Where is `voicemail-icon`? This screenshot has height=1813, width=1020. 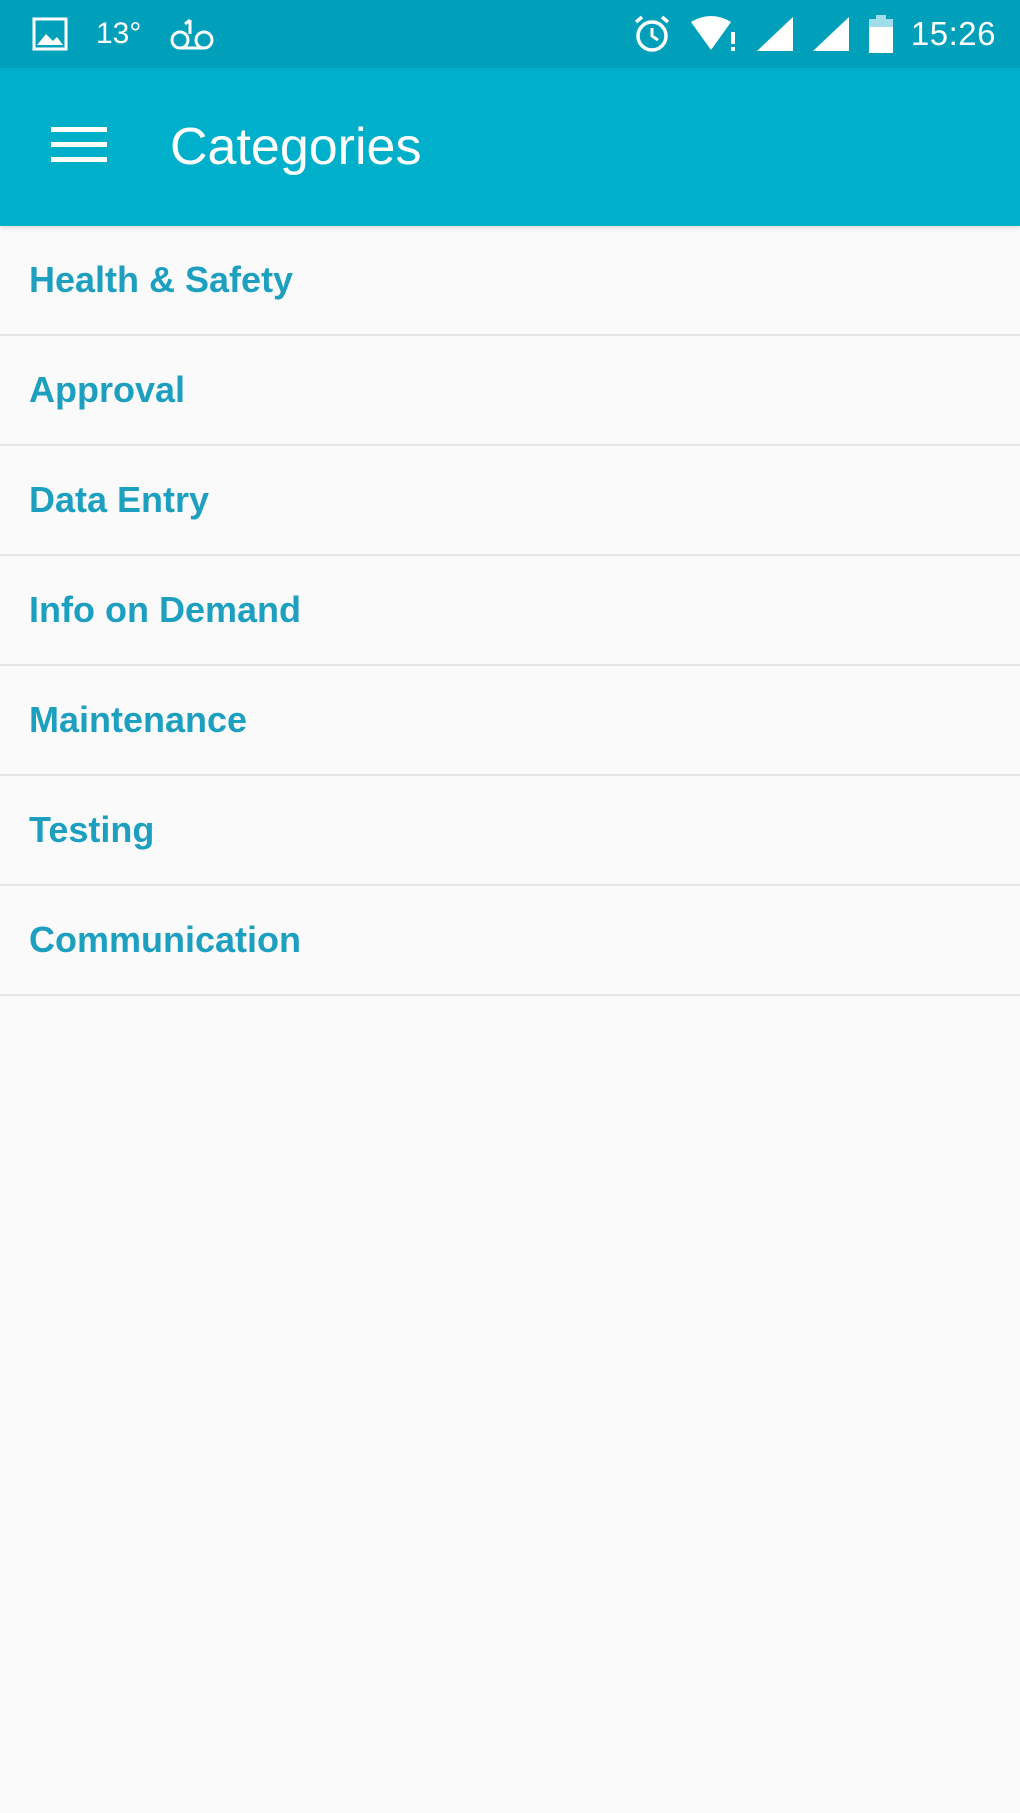
voicemail-icon is located at coordinates (192, 34).